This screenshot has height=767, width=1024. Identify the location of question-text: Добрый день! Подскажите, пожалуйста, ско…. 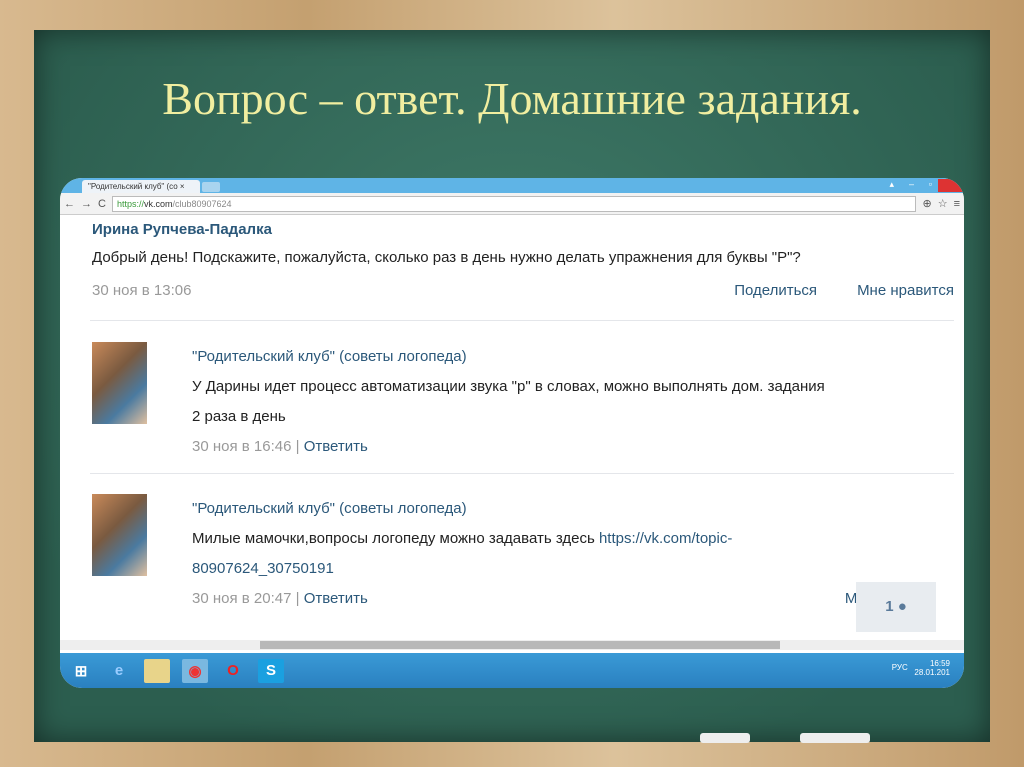
(446, 257).